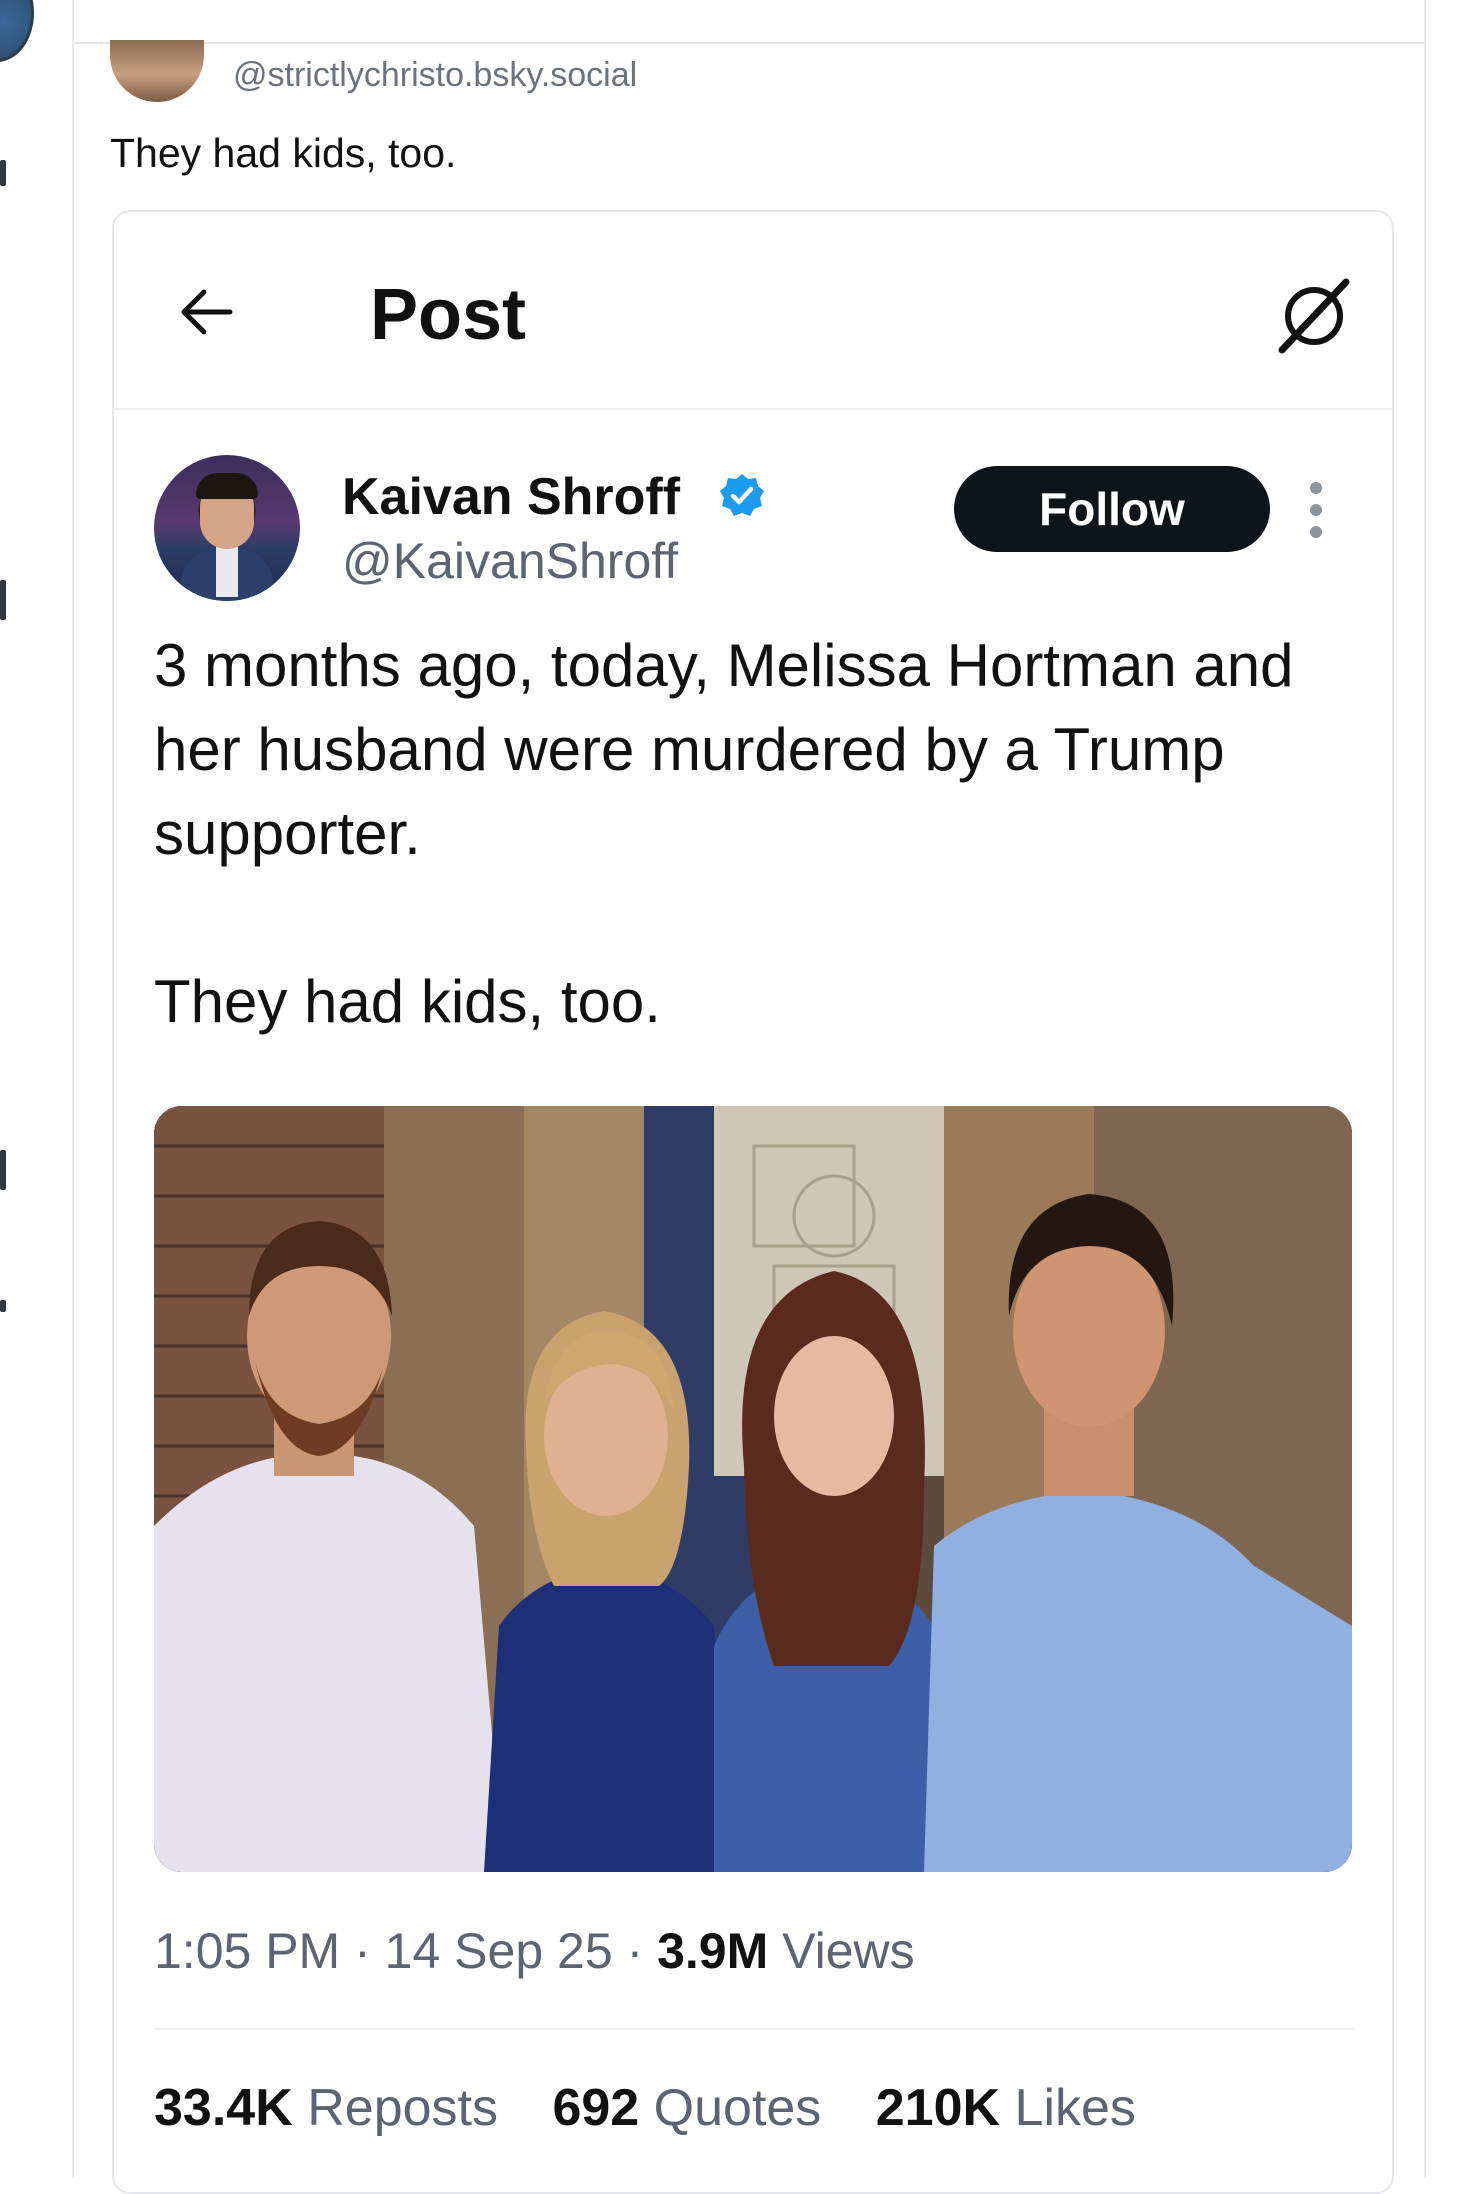  Describe the element at coordinates (73, 1088) in the screenshot. I see `column-border-left` at that location.